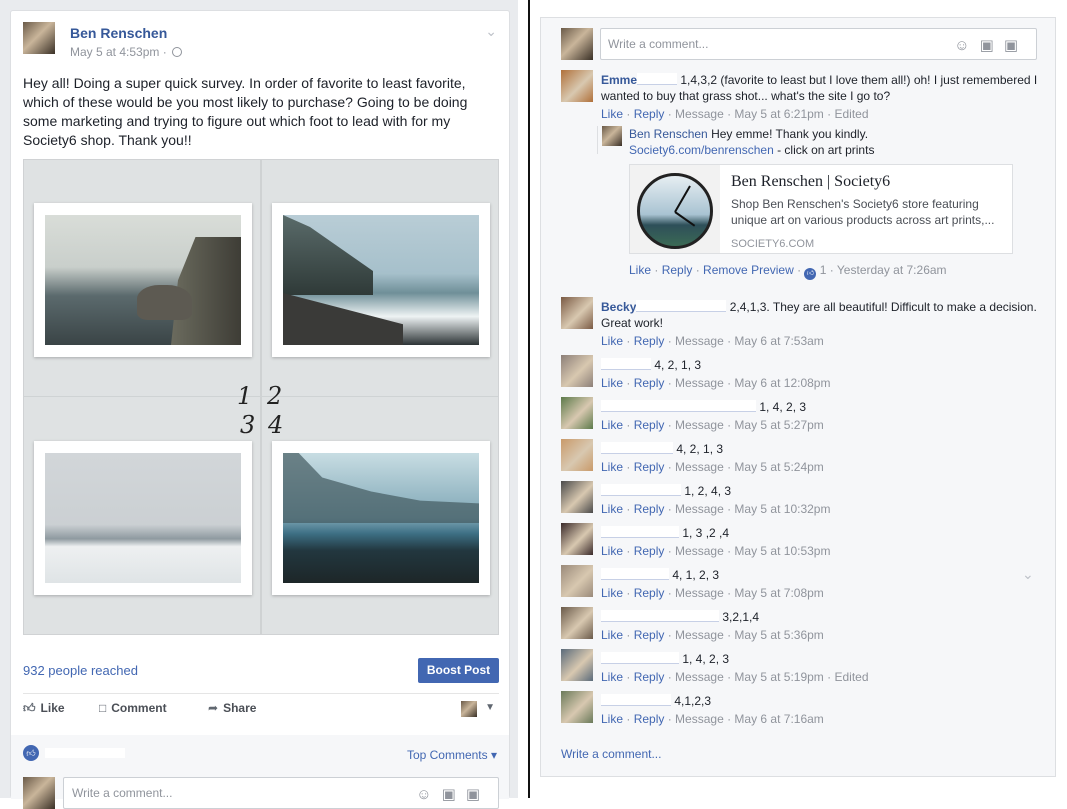 The height and width of the screenshot is (809, 1067). Describe the element at coordinates (892, 270) in the screenshot. I see `reply-time: Yesterday at 7:26am` at that location.